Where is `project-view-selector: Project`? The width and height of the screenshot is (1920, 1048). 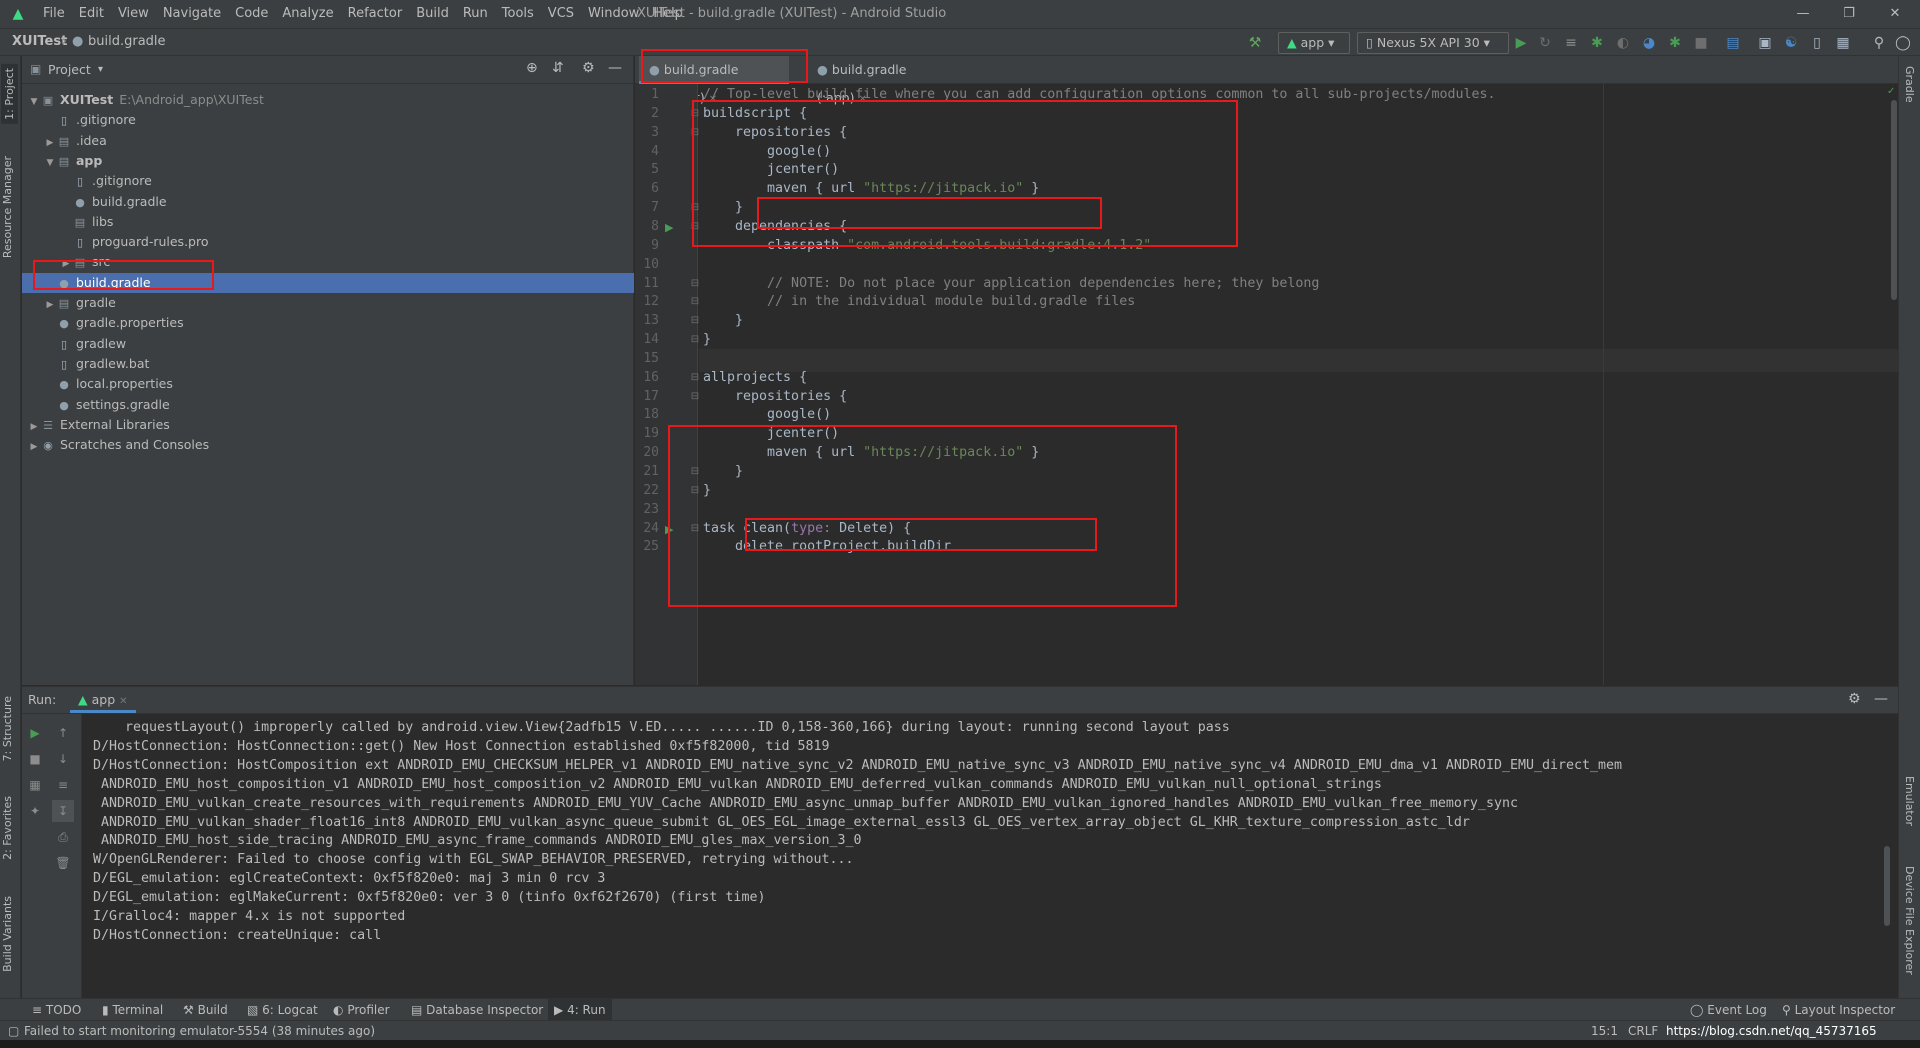 project-view-selector: Project is located at coordinates (69, 70).